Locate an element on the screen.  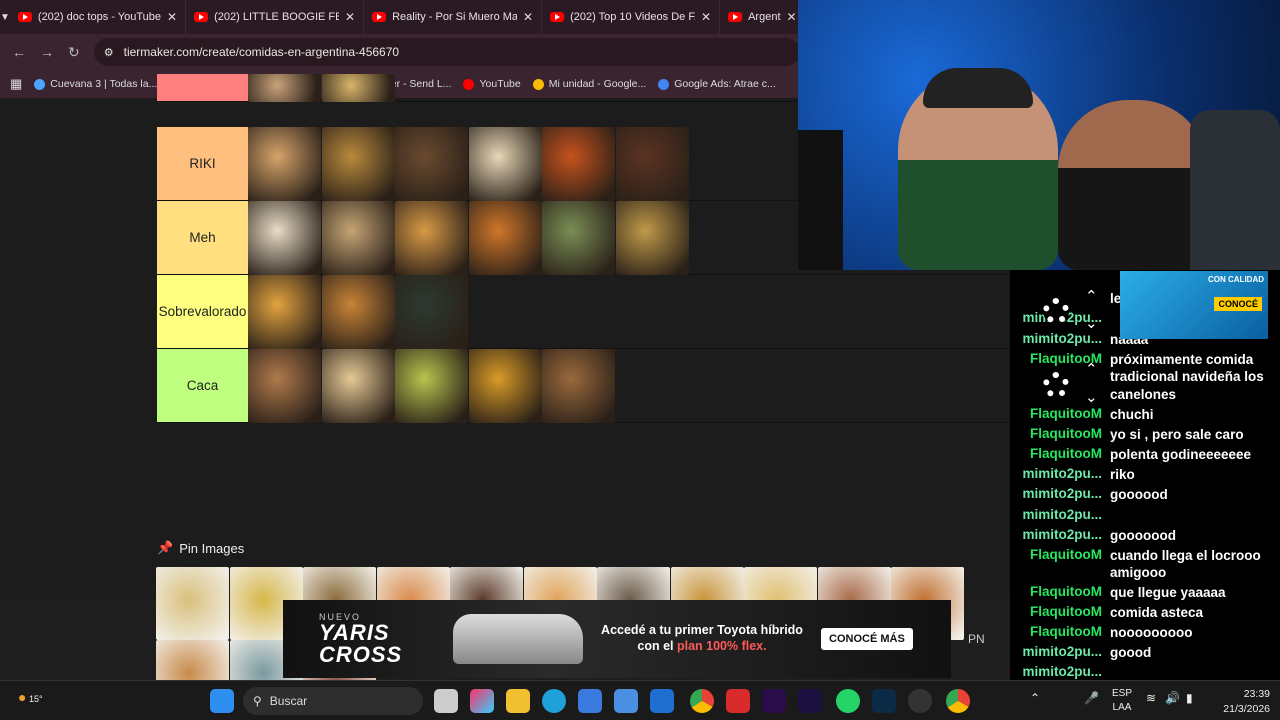
youtube-icon is located at coordinates (379, 17).